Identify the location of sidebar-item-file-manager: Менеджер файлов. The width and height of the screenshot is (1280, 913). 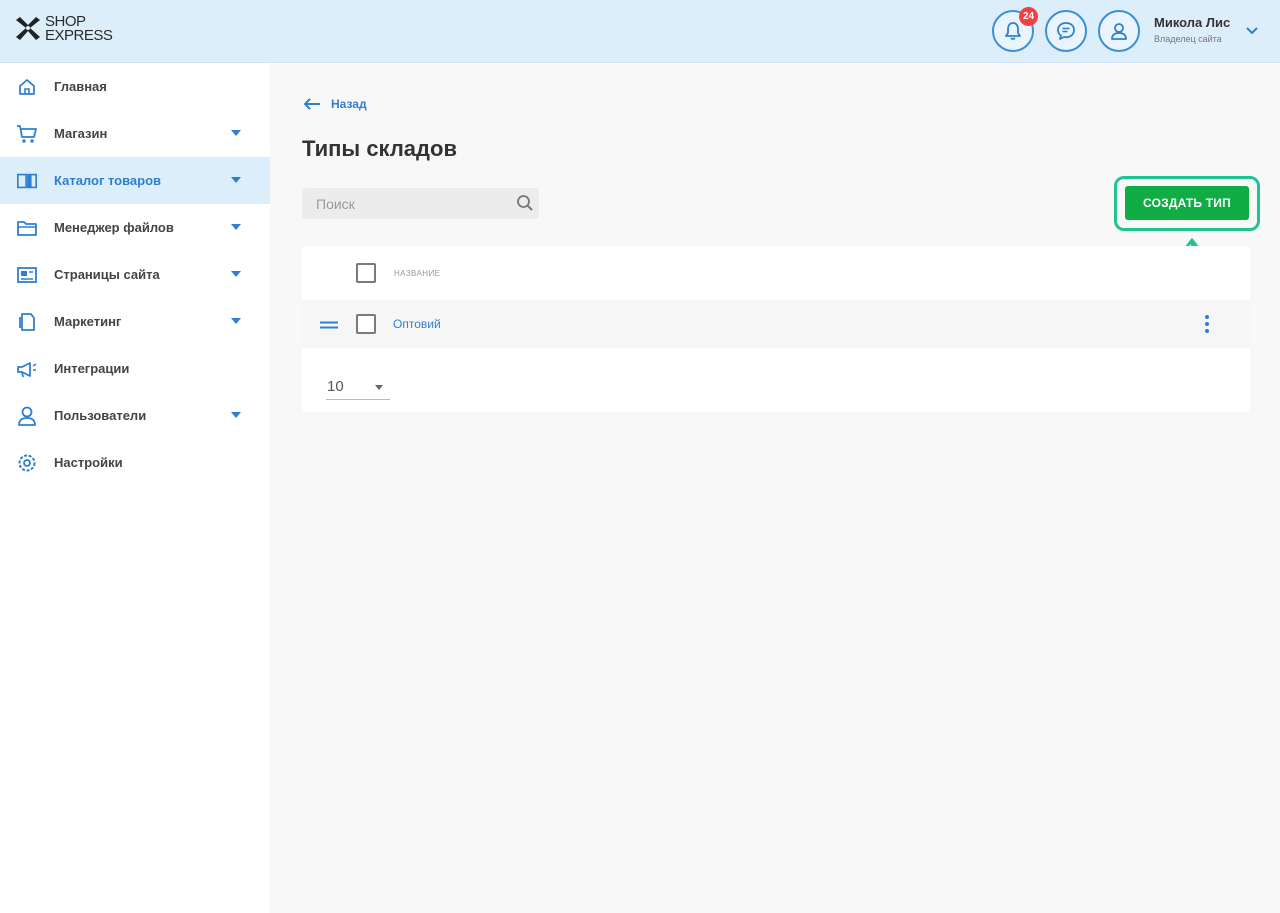
(135, 227).